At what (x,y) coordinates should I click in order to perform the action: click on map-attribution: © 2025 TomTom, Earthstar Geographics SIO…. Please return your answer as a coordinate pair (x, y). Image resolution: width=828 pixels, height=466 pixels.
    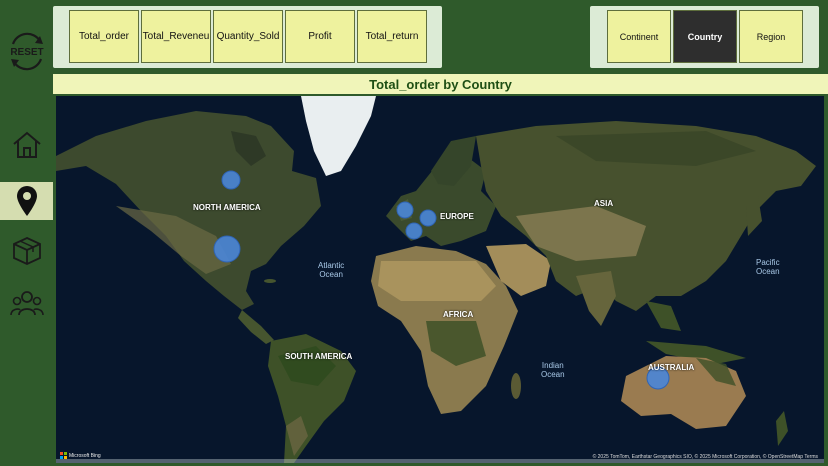
    Looking at the image, I should click on (705, 457).